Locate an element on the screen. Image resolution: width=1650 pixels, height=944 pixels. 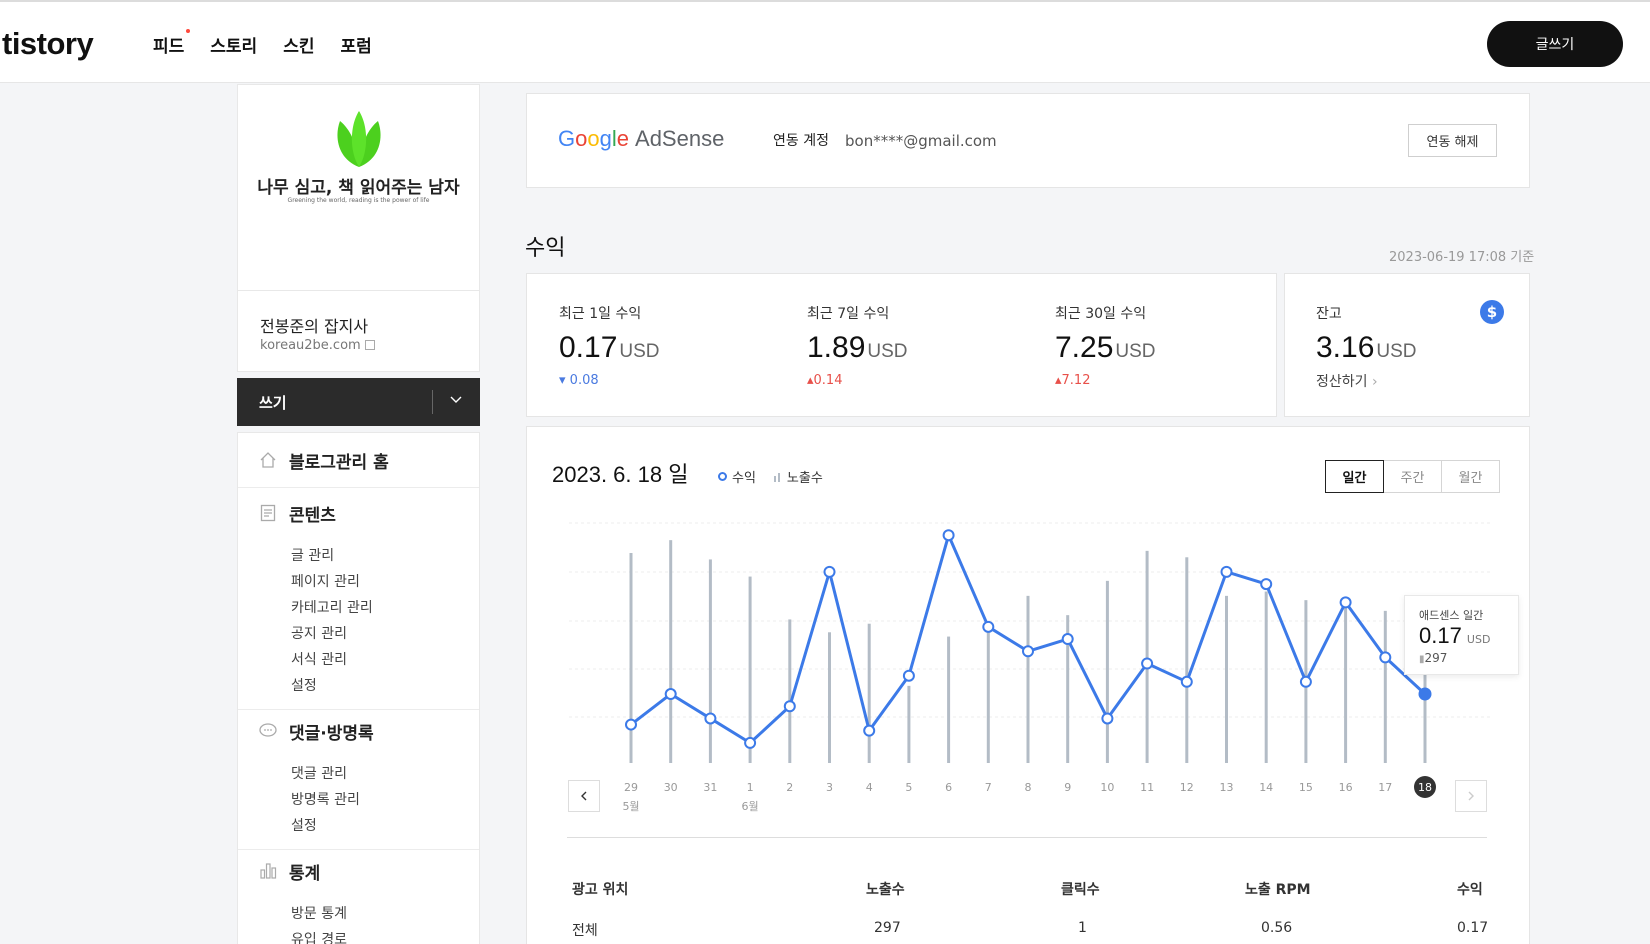
nav-item-forum: 포럼 is located at coordinates (355, 44).